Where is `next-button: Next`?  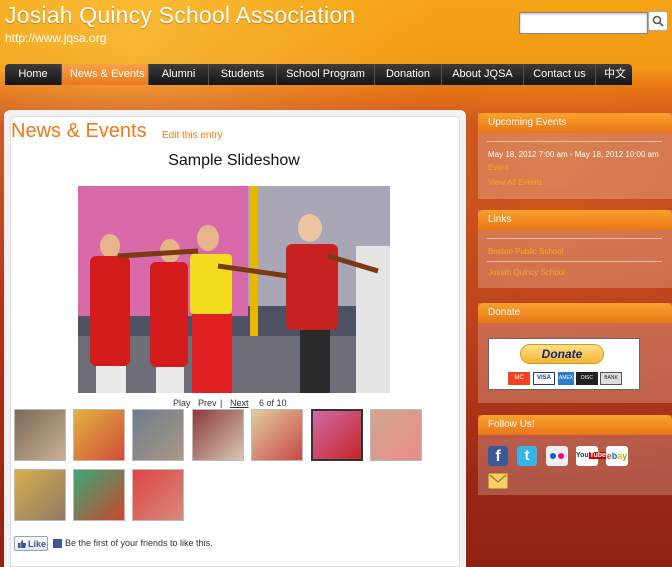
next-button: Next is located at coordinates (239, 403).